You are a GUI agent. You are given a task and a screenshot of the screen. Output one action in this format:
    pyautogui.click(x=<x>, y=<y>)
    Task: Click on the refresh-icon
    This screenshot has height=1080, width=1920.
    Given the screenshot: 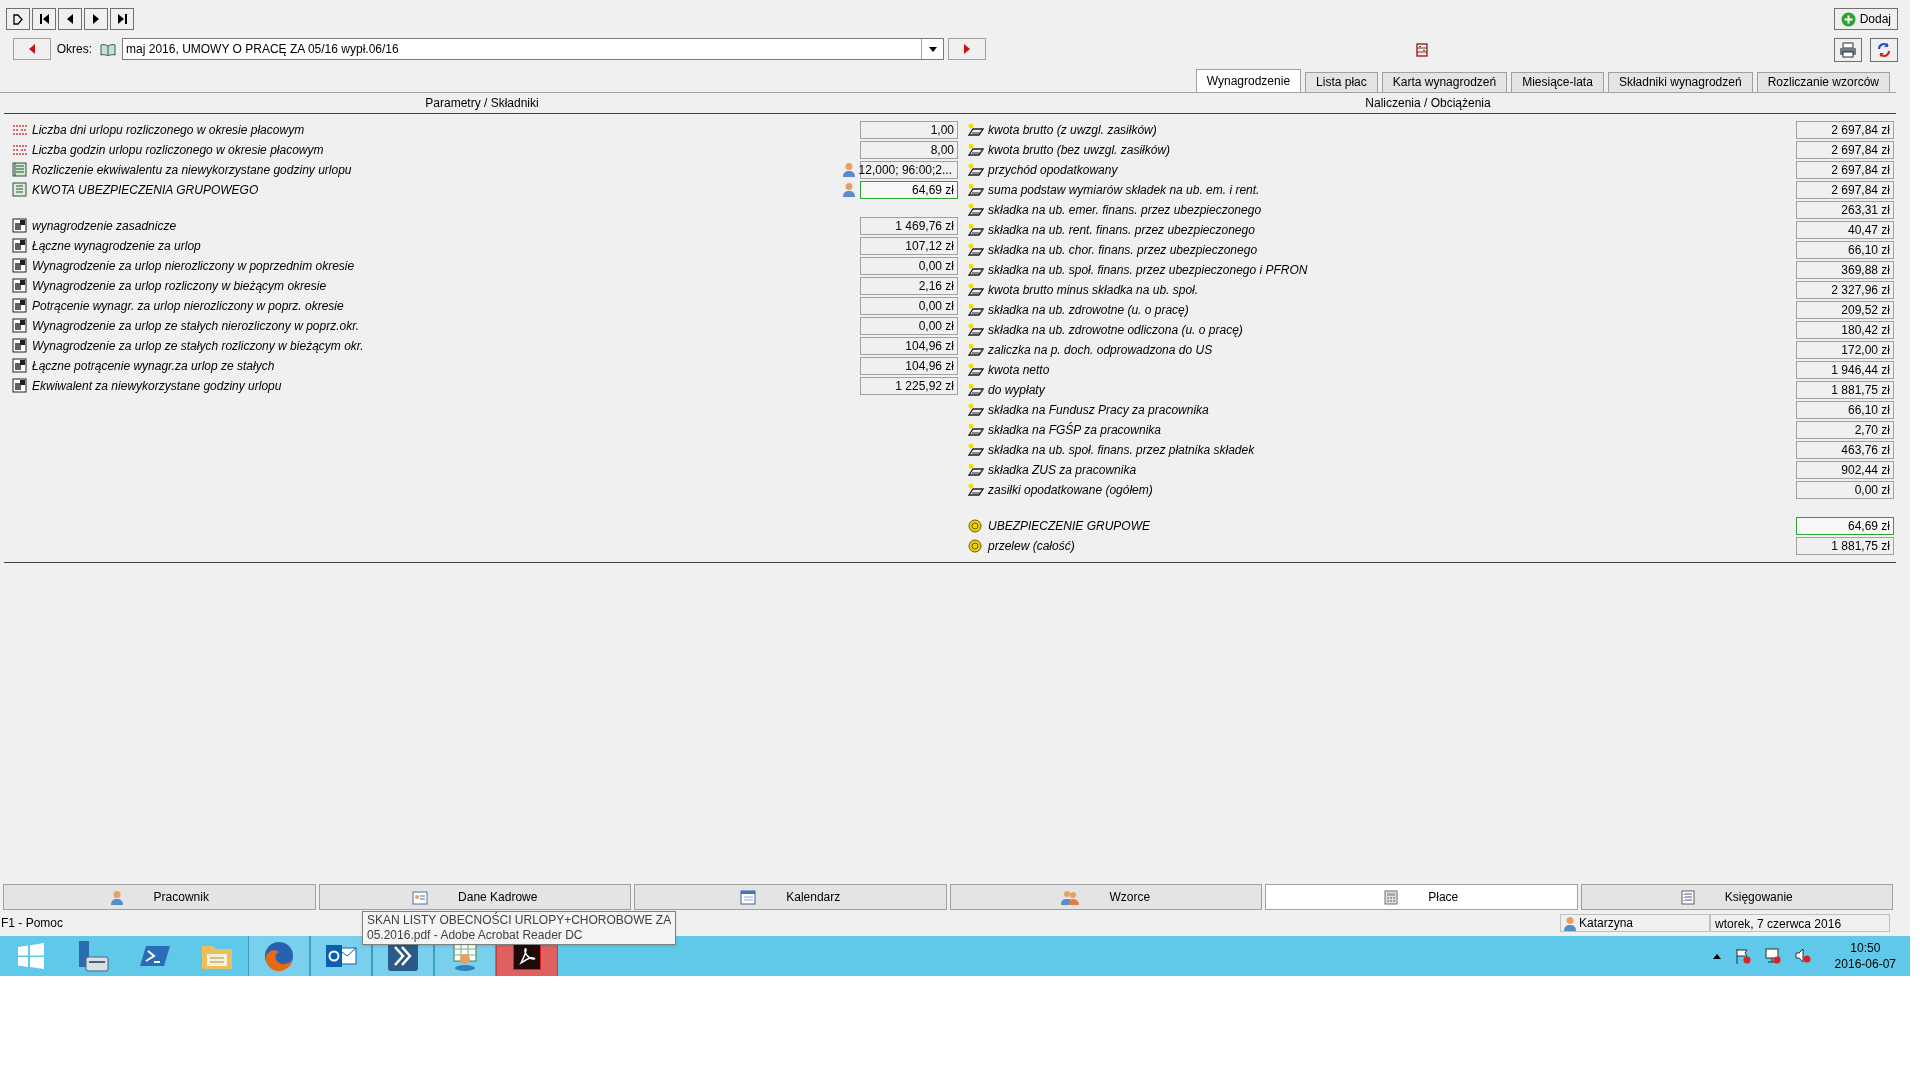 What is the action you would take?
    pyautogui.click(x=1884, y=50)
    